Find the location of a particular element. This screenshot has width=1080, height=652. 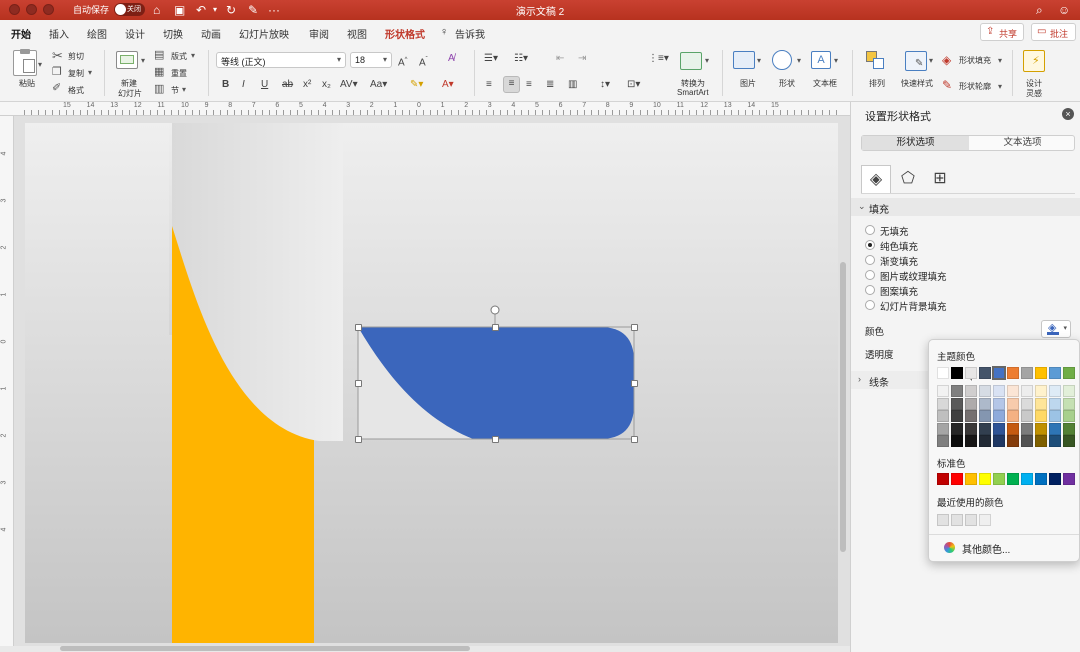

copy-icon: ❐ is located at coordinates (57, 72).